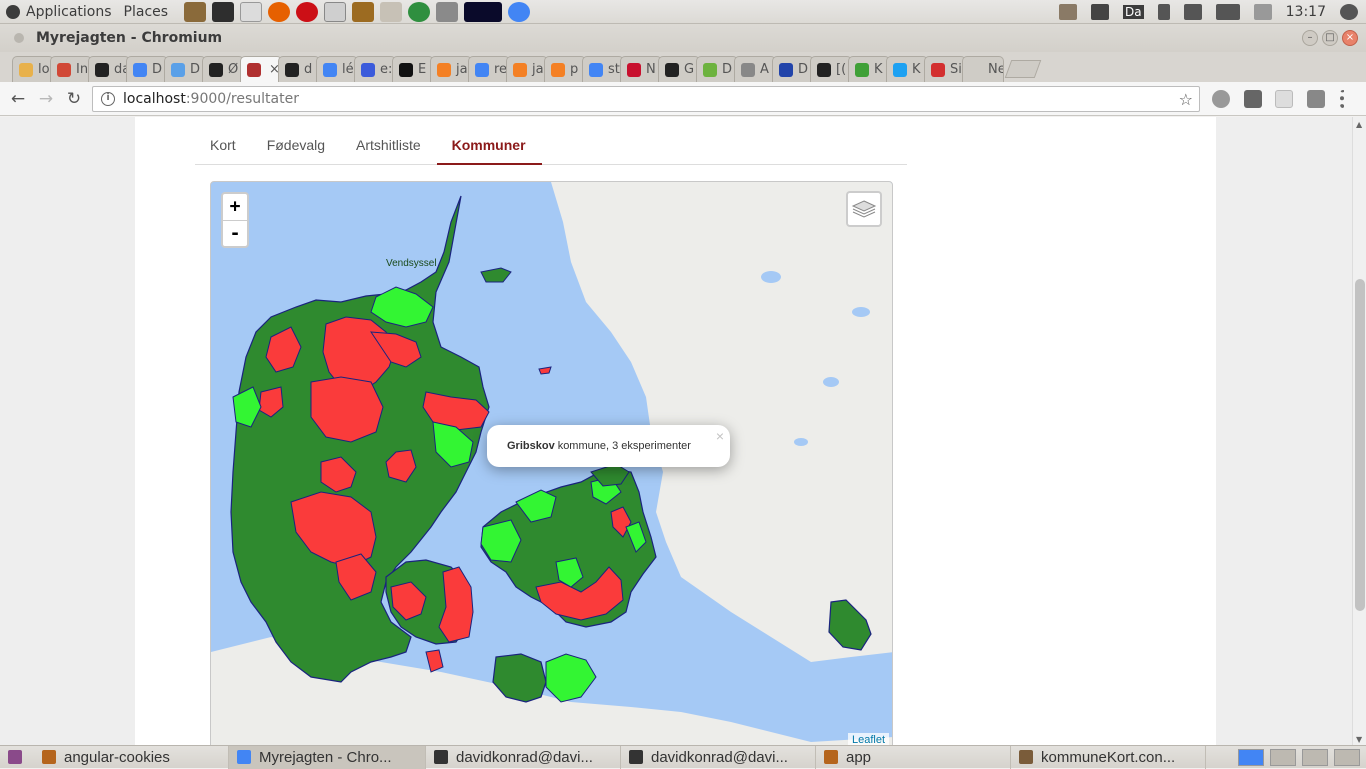 The height and width of the screenshot is (769, 1366). Describe the element at coordinates (235, 207) in the screenshot. I see `zoom-in-button: +` at that location.